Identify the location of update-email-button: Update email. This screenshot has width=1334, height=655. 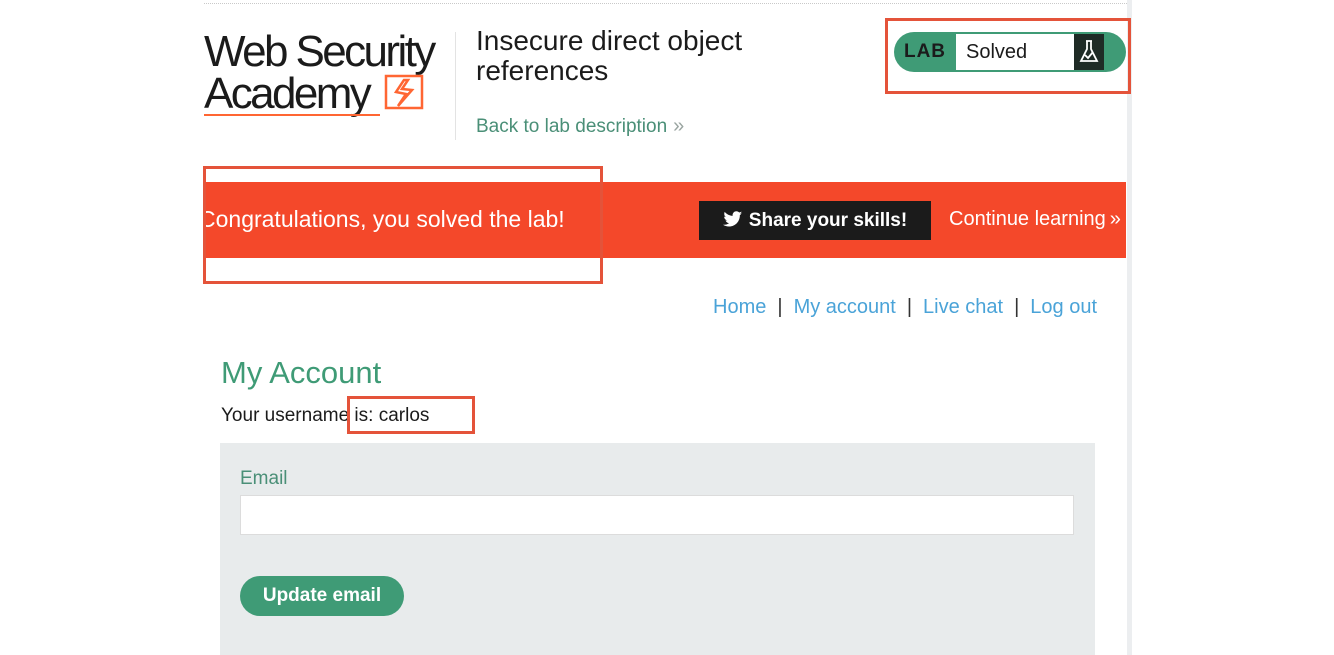
(322, 596).